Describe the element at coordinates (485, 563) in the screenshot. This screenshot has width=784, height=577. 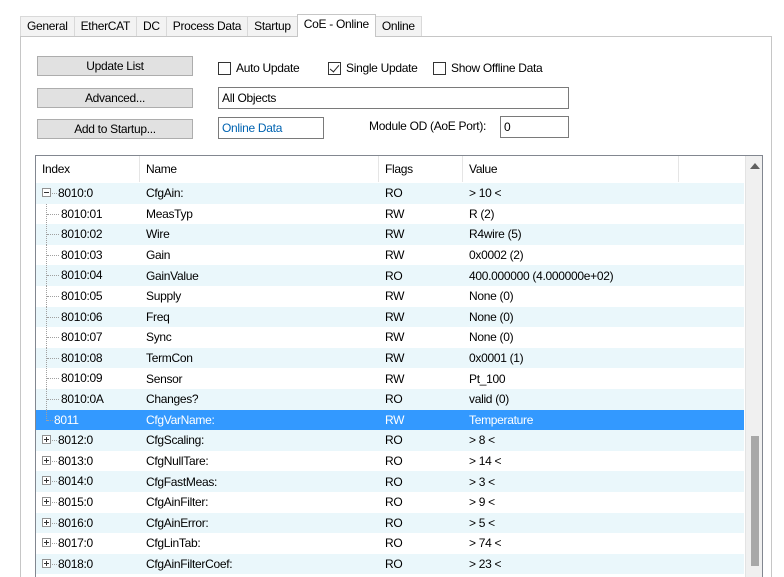
I see `row-value: > 23 <` at that location.